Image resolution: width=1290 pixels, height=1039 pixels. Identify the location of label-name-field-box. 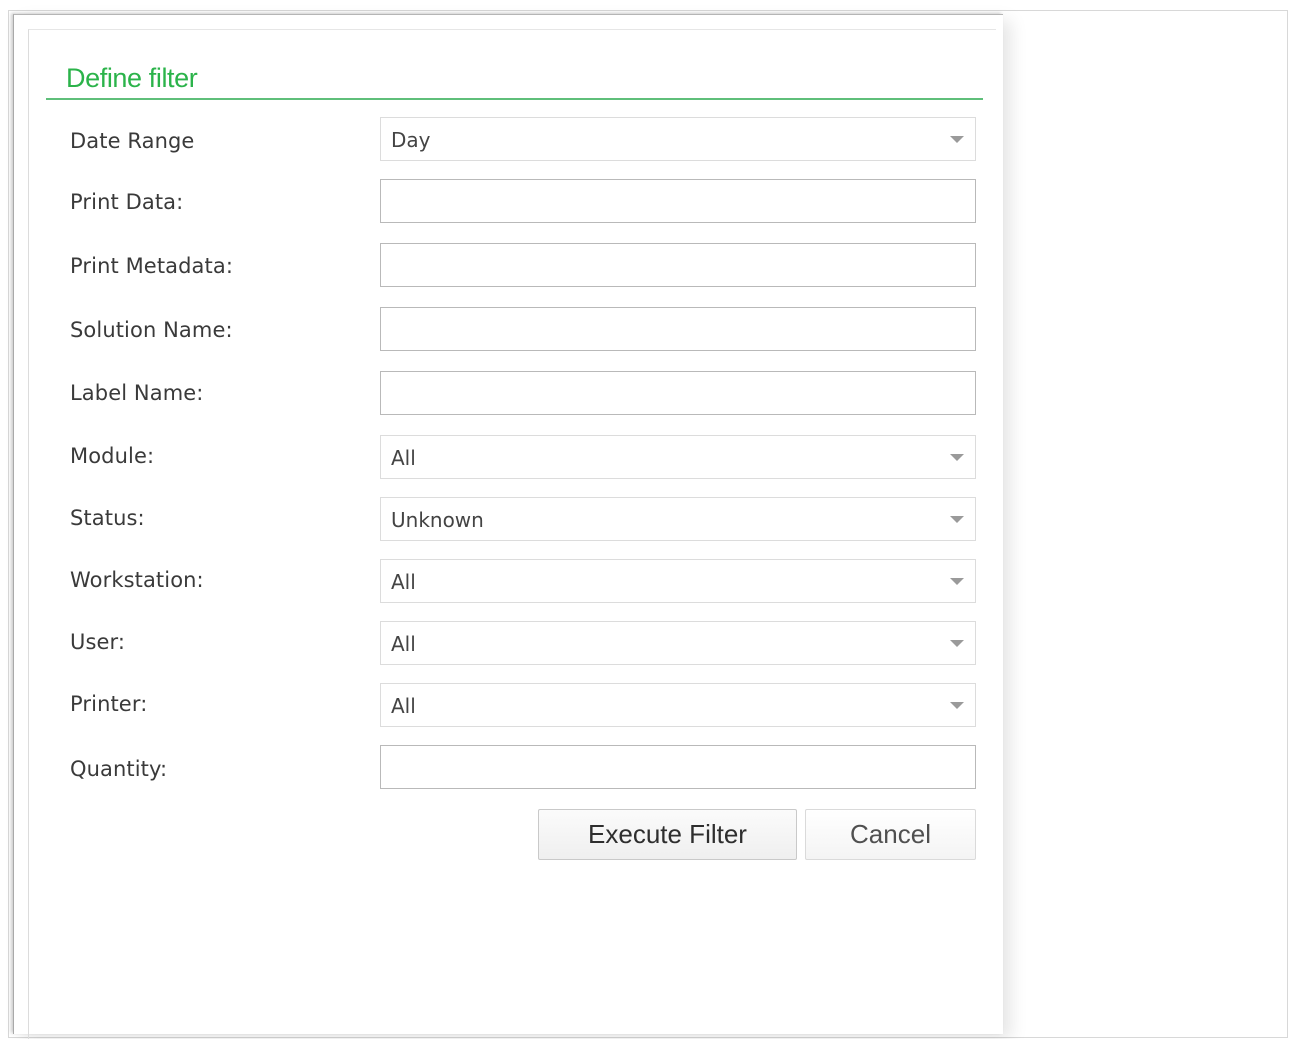
(678, 393).